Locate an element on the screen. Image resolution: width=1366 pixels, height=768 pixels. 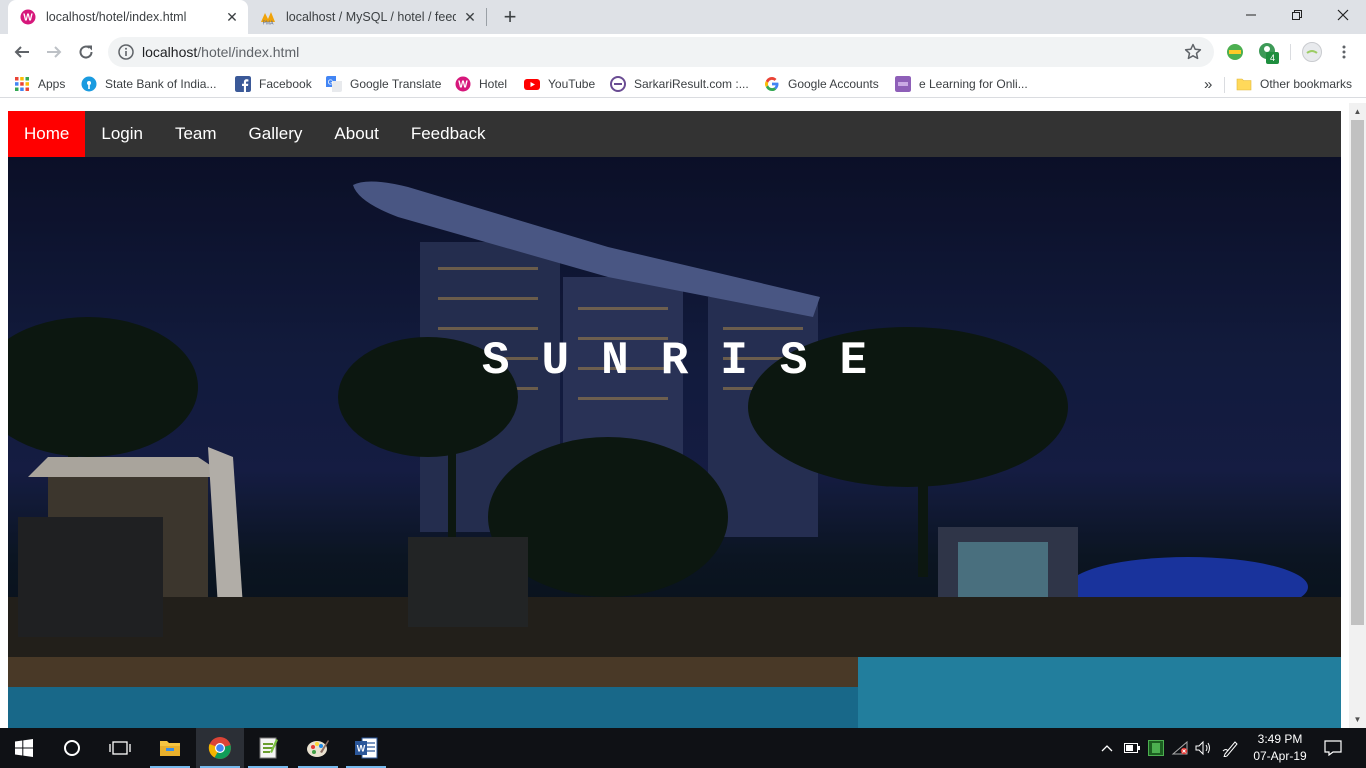
scrollbar-thumb is located at coordinates (1357, 372).